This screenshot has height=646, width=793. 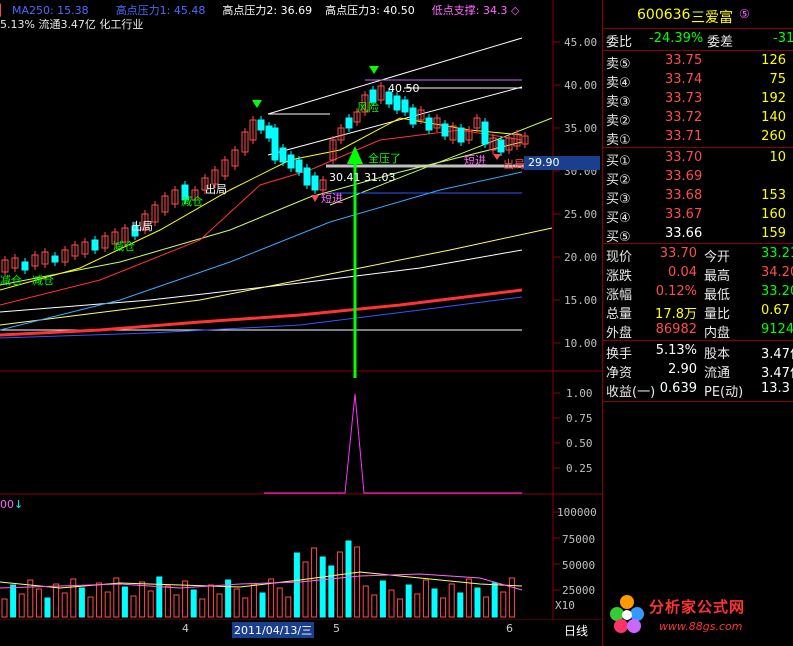 What do you see at coordinates (618, 199) in the screenshot?
I see `buy-level-label: 买③` at bounding box center [618, 199].